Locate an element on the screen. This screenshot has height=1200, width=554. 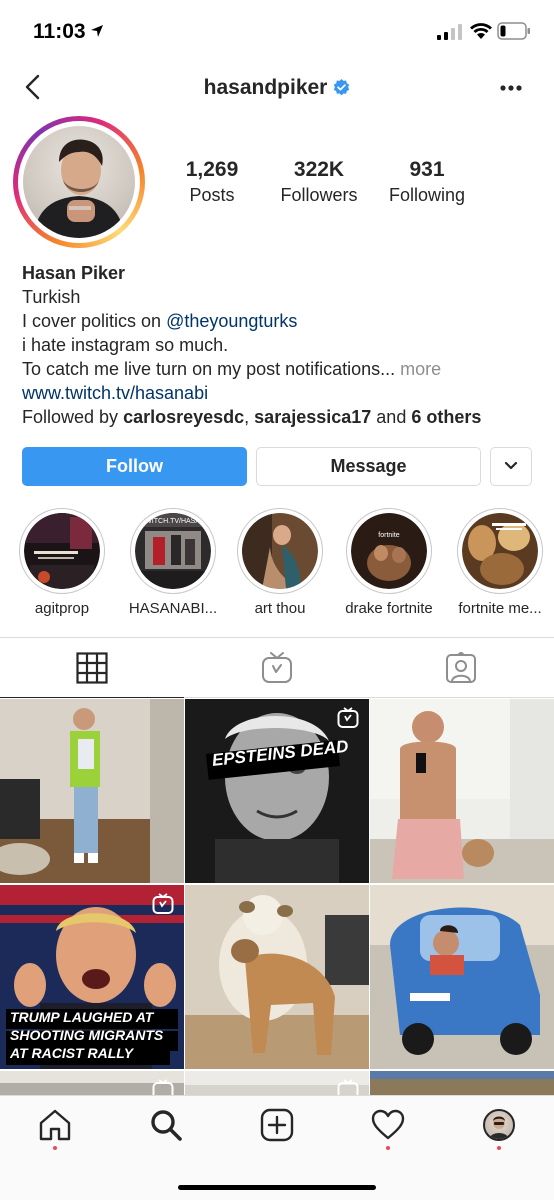
highlight-label: art thou is located at coordinates (280, 608).